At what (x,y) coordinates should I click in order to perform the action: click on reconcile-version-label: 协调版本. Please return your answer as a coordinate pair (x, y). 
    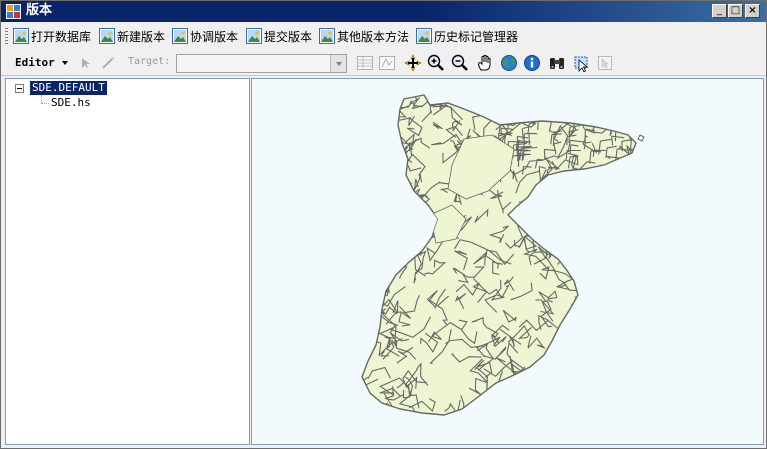
    Looking at the image, I should click on (214, 36).